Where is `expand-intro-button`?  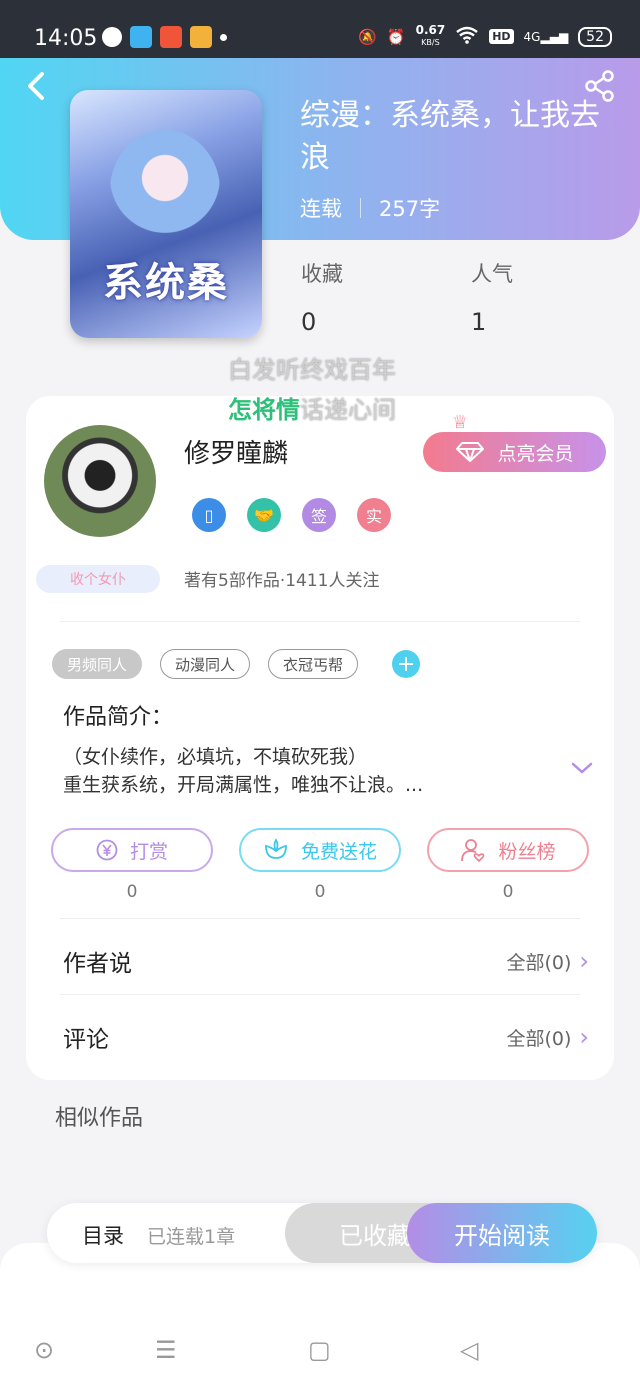
expand-intro-button is located at coordinates (582, 768).